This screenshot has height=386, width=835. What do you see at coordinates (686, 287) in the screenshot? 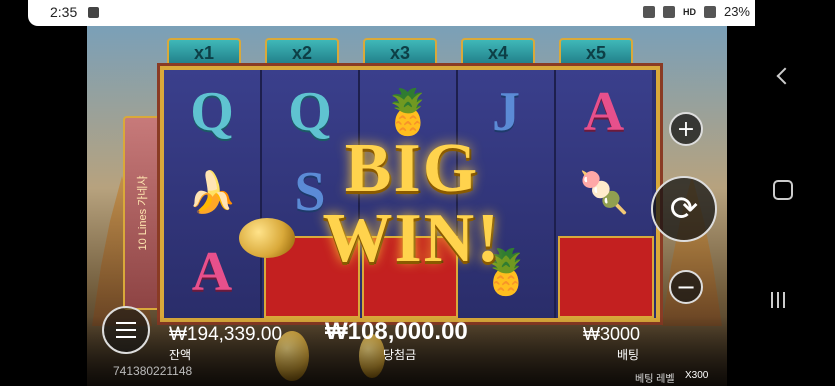
I see `minus-icon: −` at bounding box center [686, 287].